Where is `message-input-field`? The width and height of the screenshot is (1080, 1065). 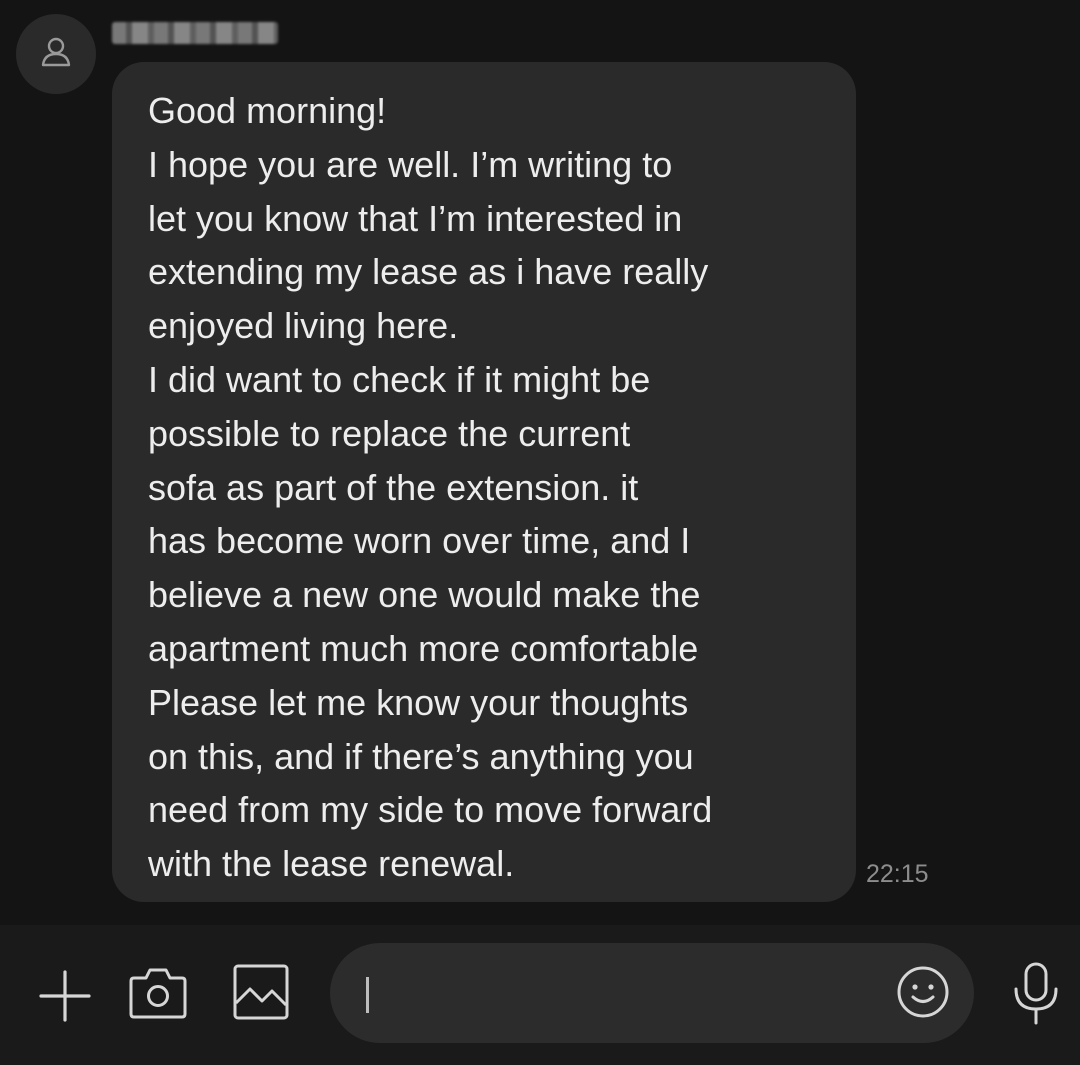 message-input-field is located at coordinates (652, 993).